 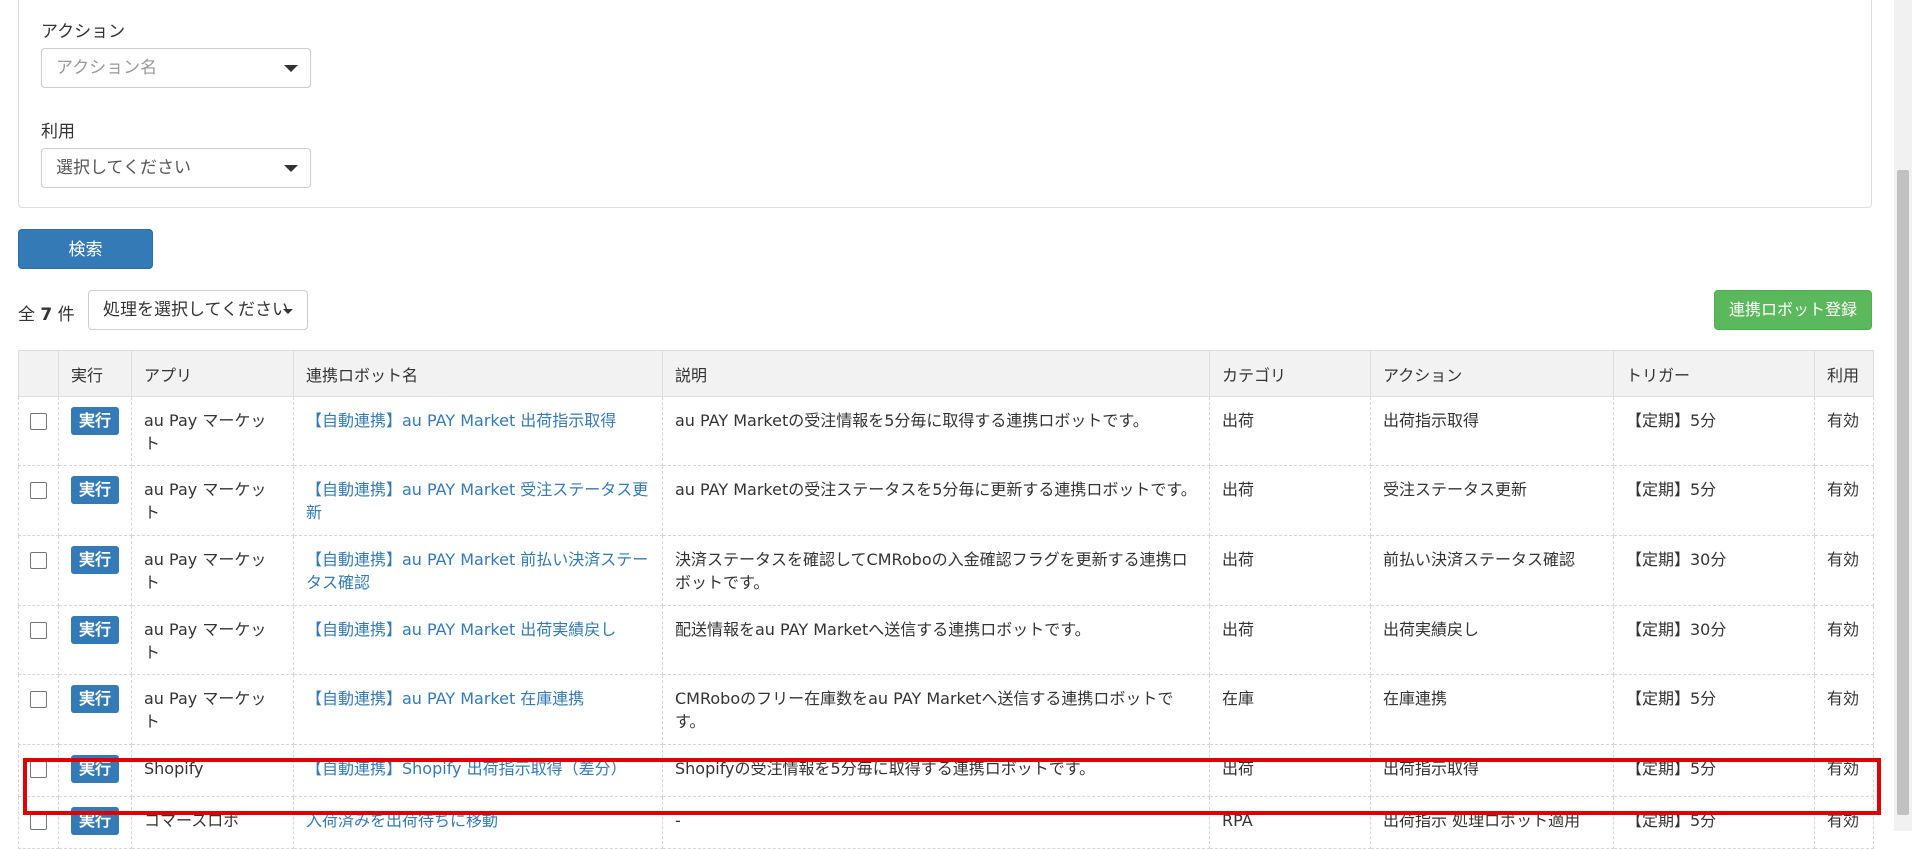 I want to click on bulk-action-dropdown: 処理を選択してください, so click(x=198, y=310).